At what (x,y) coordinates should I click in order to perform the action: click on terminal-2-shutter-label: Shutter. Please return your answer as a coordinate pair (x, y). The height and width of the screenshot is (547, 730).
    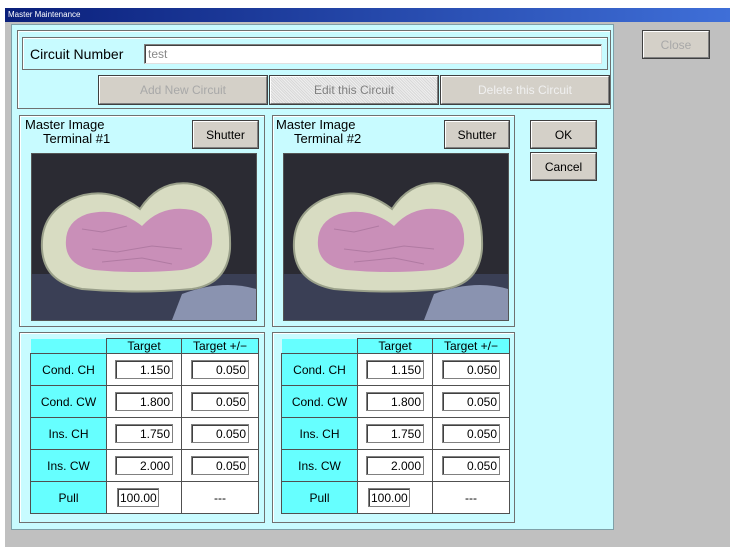
    Looking at the image, I should click on (477, 134).